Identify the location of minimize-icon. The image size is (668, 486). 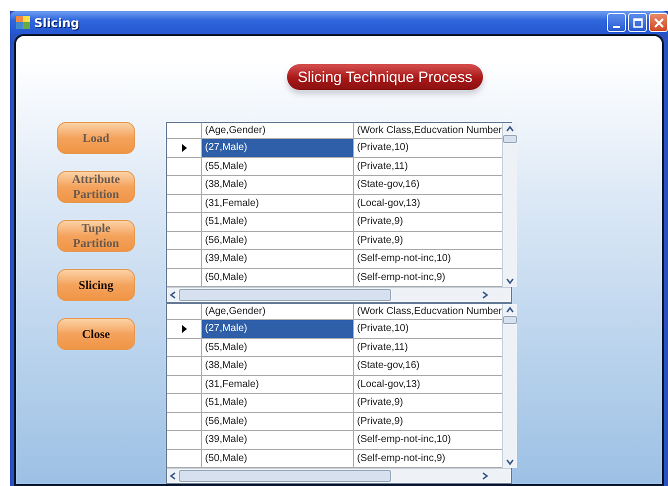
(616, 27).